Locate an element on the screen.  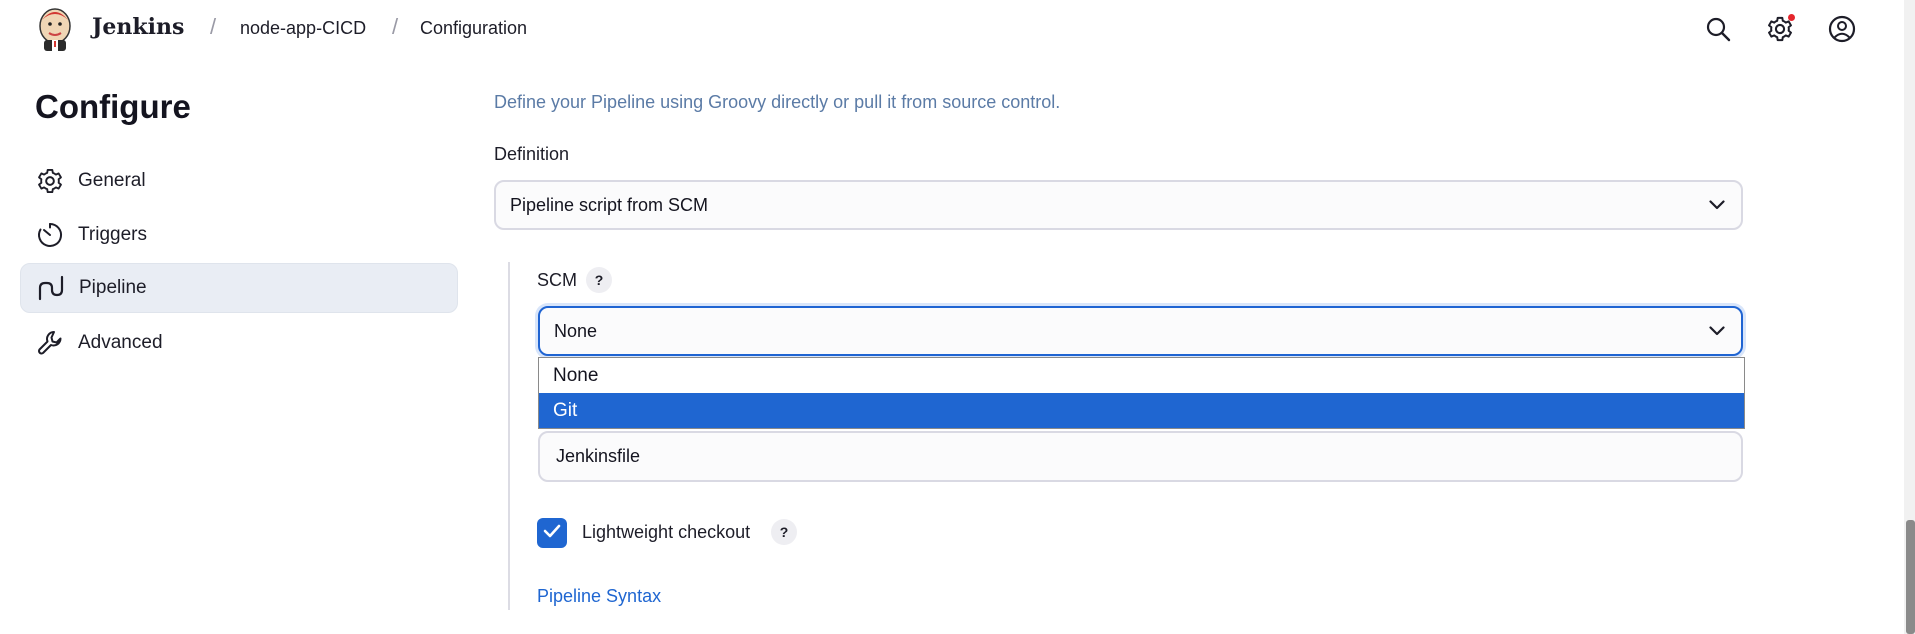
scm-label: SCM is located at coordinates (557, 280).